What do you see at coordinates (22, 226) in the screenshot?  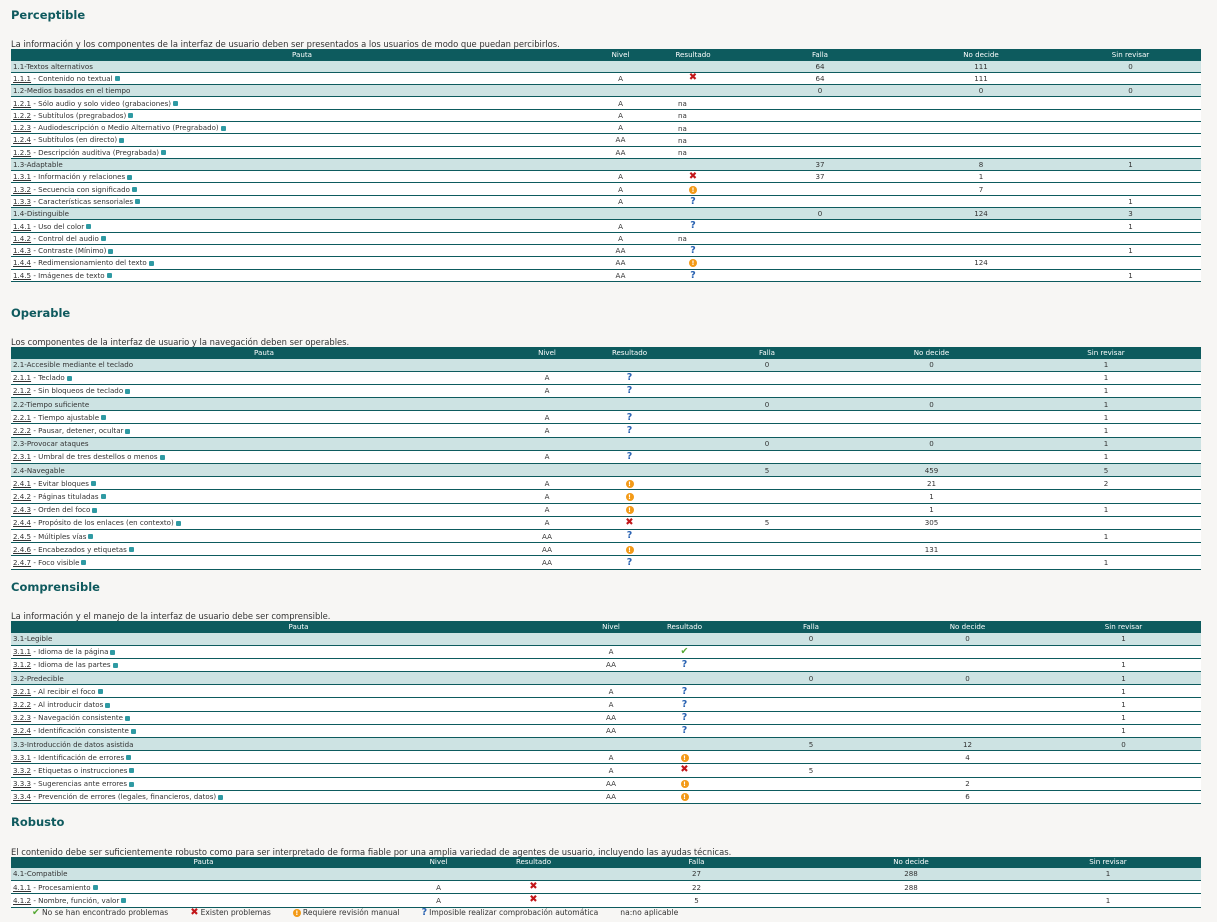 I see `criterion-link: 1.4.1` at bounding box center [22, 226].